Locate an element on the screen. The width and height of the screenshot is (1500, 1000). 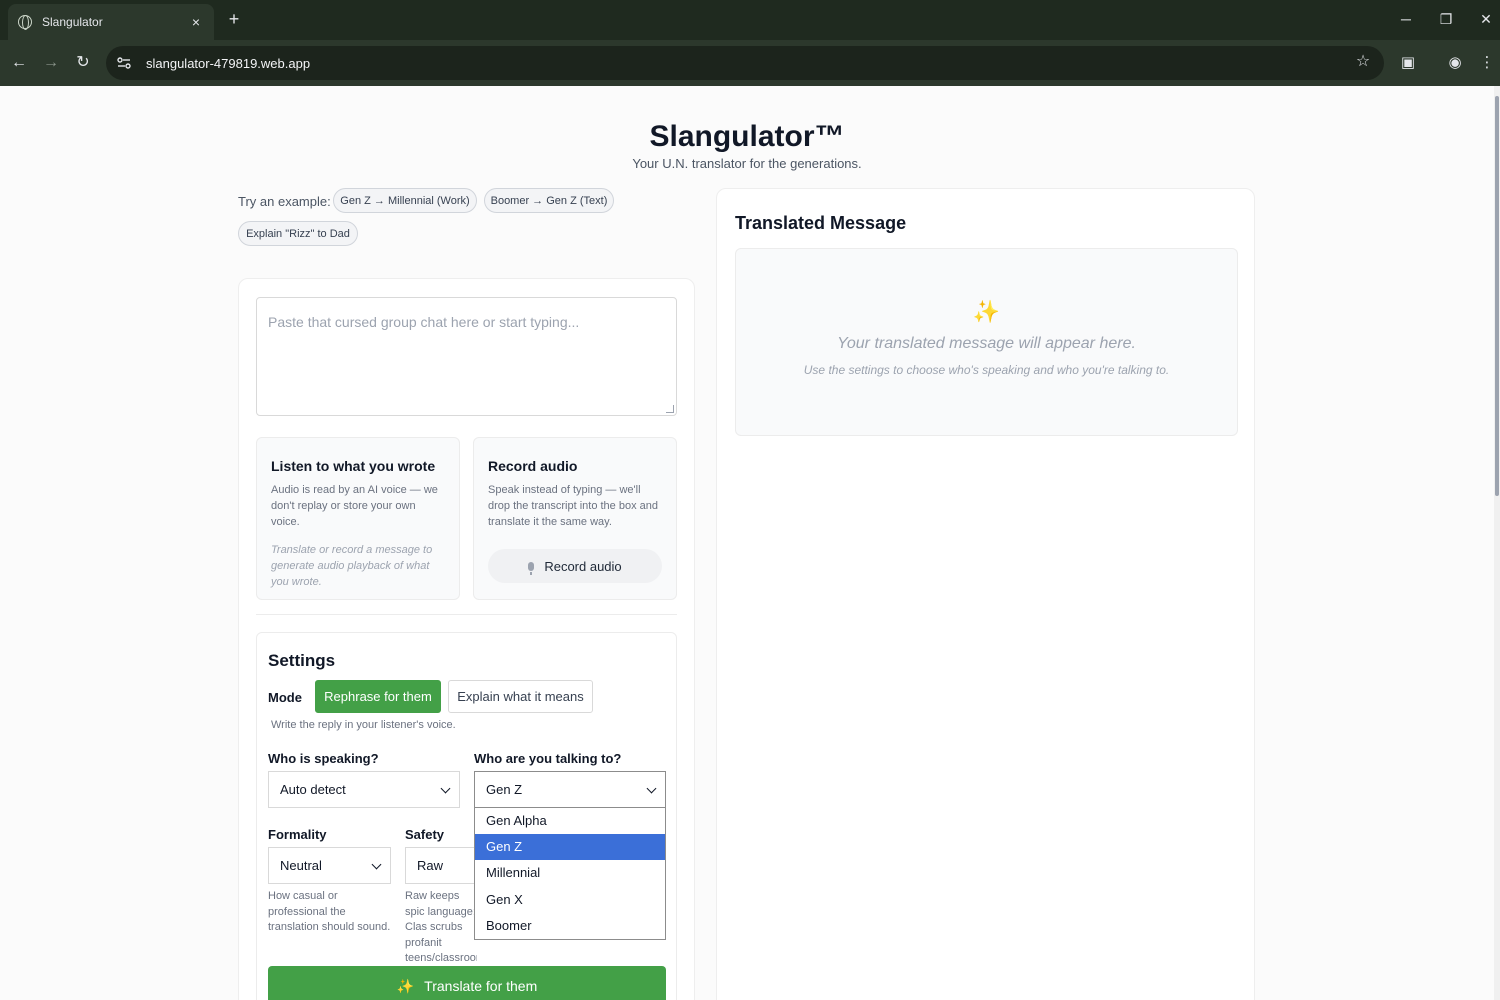
mode-rephrase-button: Rephrase for them is located at coordinates (378, 696).